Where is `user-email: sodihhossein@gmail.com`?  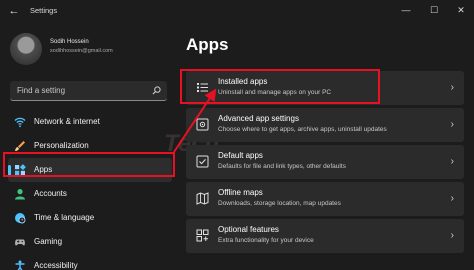 user-email: sodihhossein@gmail.com is located at coordinates (81, 51).